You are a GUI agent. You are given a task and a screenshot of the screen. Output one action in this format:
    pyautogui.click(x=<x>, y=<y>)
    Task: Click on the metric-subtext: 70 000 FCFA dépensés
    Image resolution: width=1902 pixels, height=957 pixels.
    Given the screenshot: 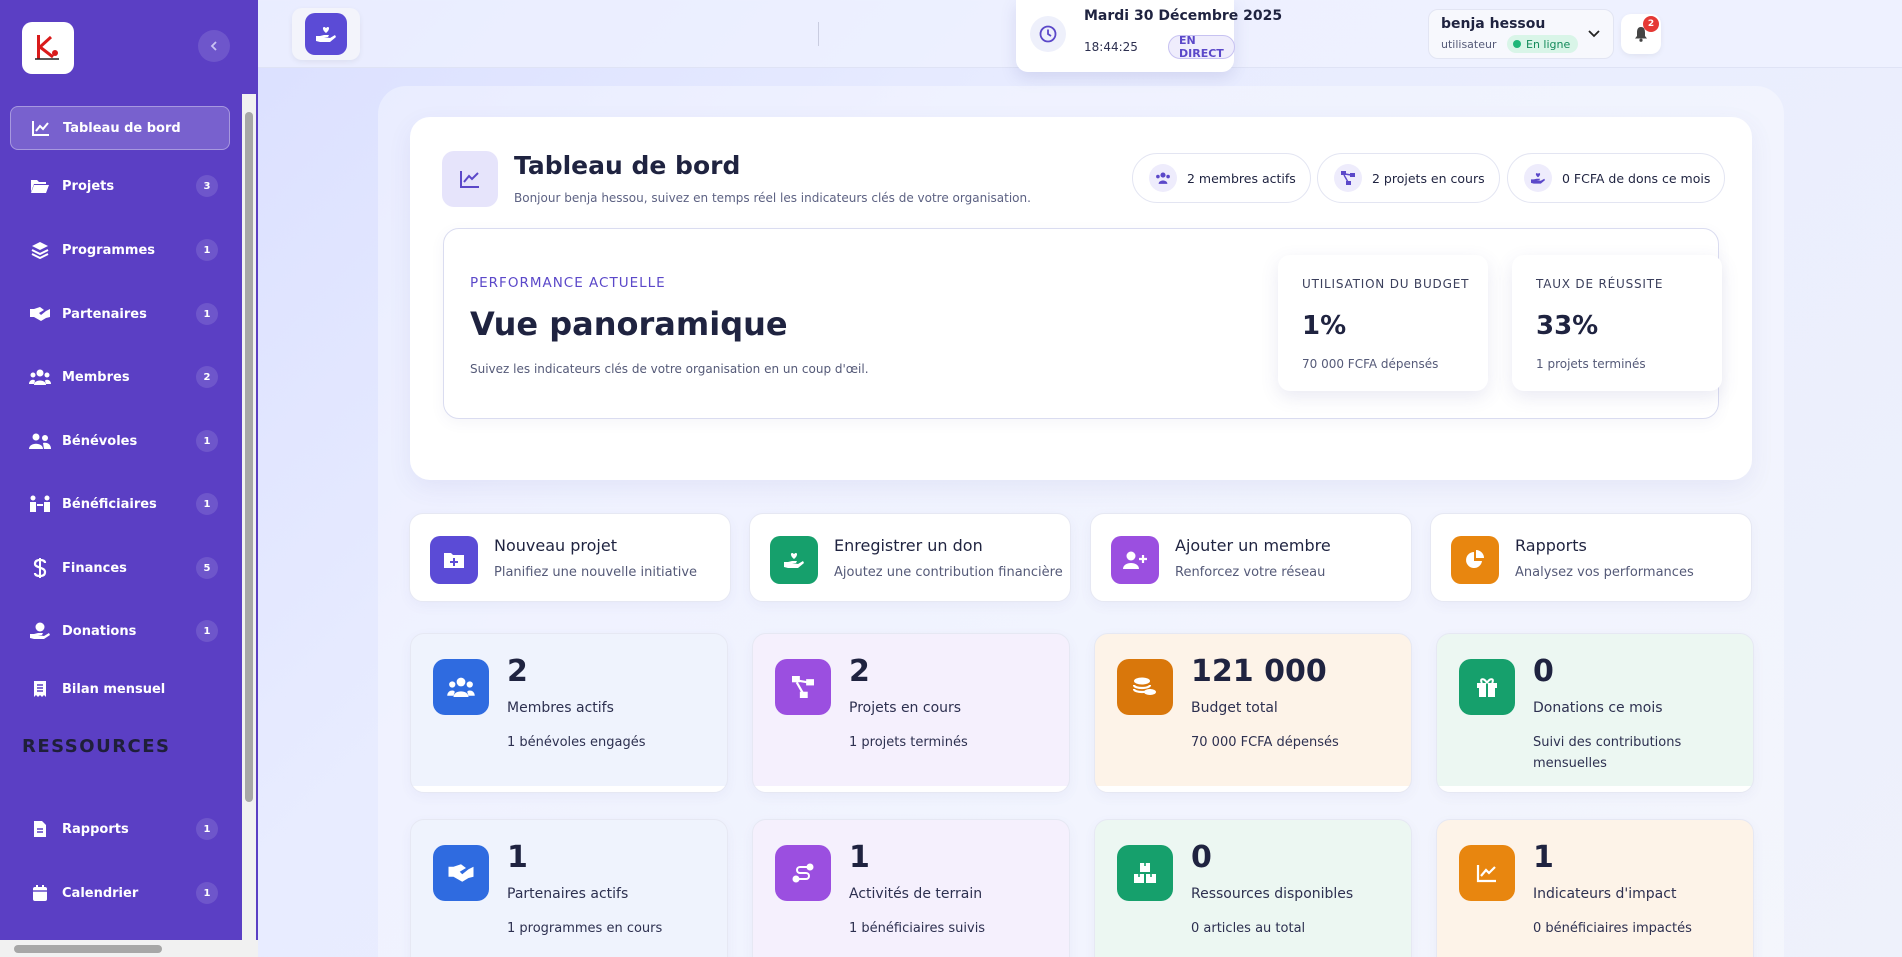 What is the action you would take?
    pyautogui.click(x=1370, y=364)
    